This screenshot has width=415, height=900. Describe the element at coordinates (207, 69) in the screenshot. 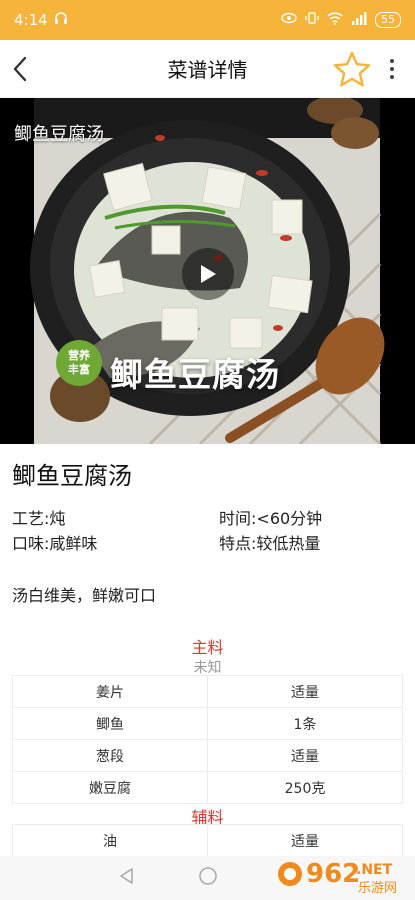

I see `app-header: 菜谱详情` at that location.